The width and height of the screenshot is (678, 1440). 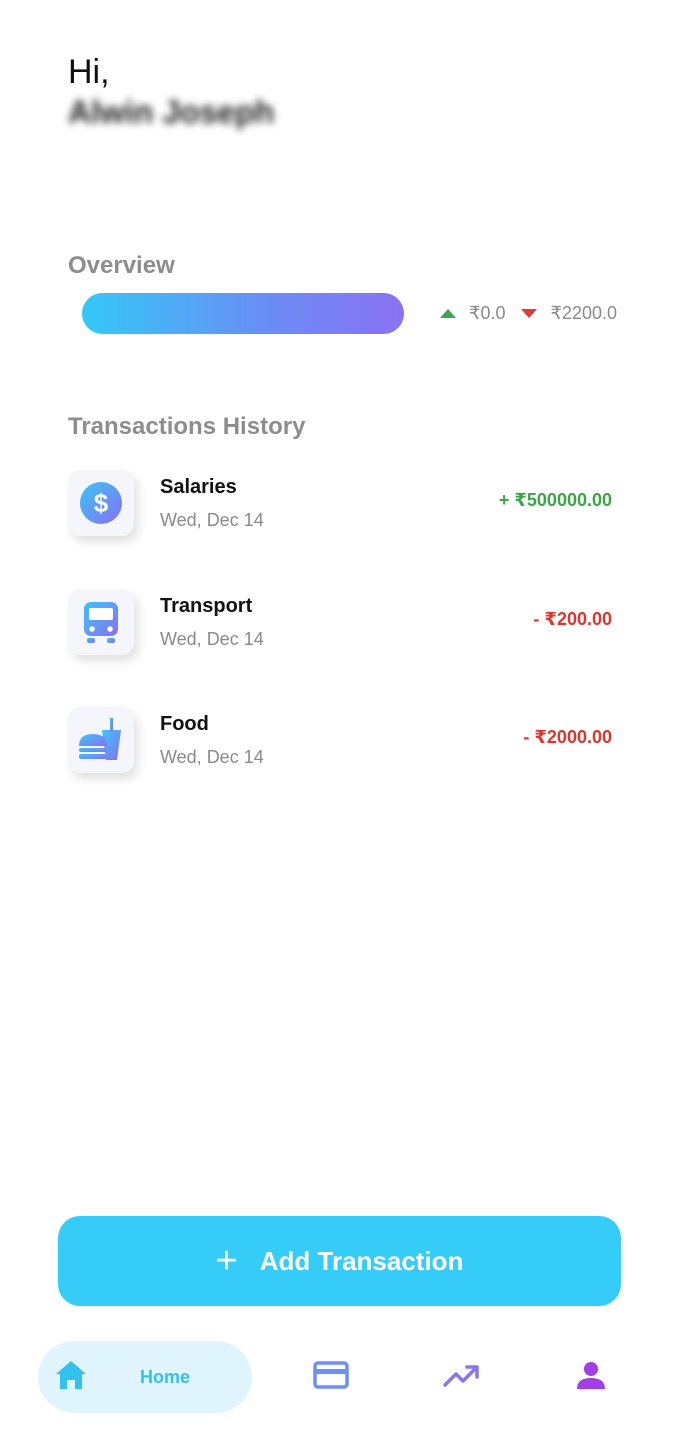 I want to click on trending-up-icon, so click(x=461, y=1377).